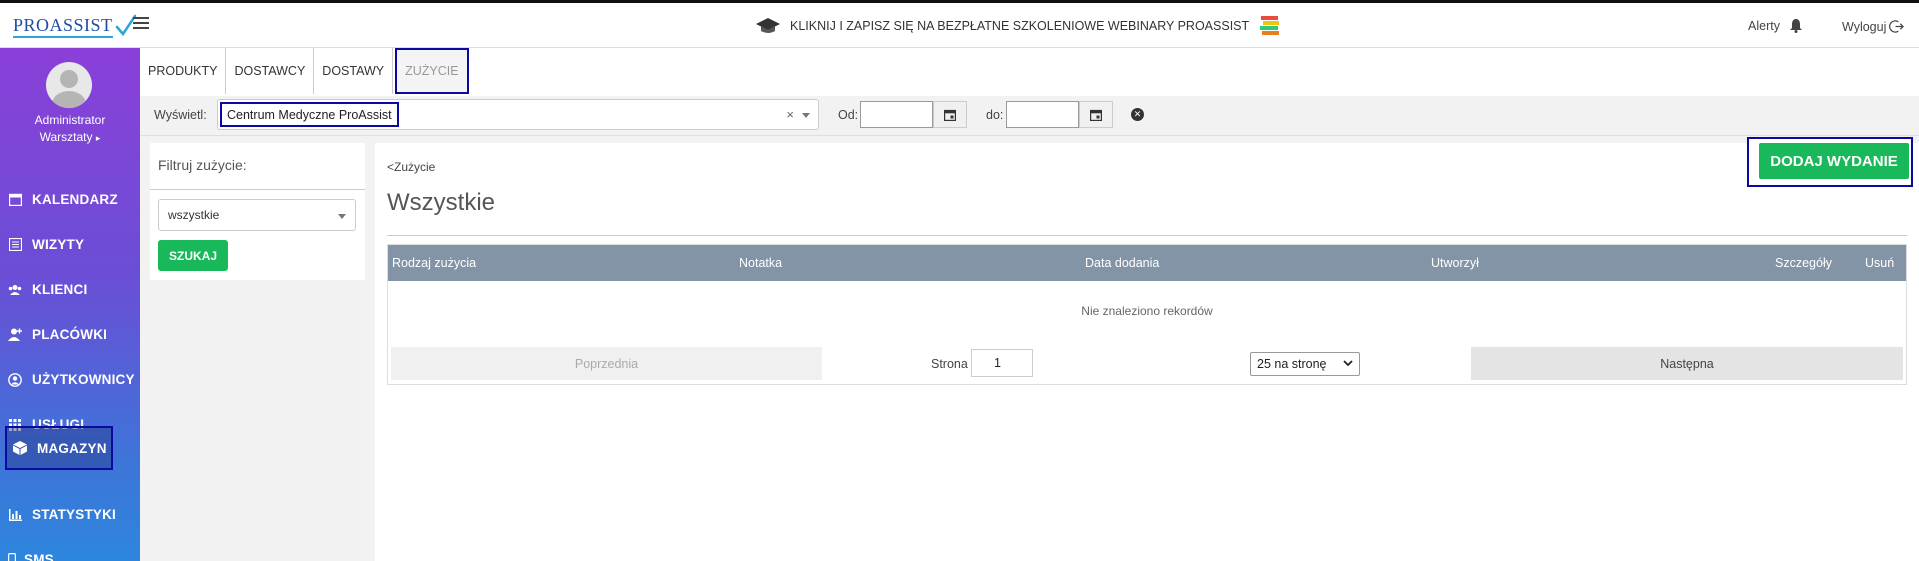 The height and width of the screenshot is (561, 1919). I want to click on next-page-button: Następna, so click(1687, 363).